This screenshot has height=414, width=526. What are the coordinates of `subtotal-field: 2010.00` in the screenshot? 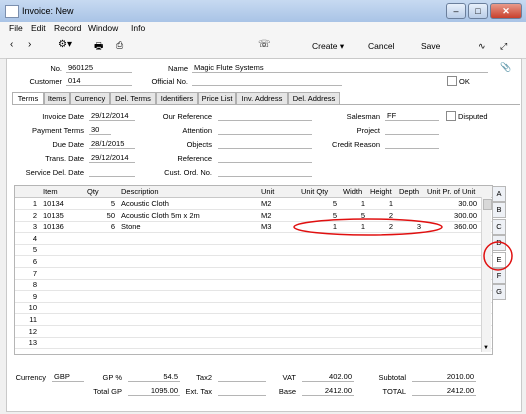 It's located at (444, 377).